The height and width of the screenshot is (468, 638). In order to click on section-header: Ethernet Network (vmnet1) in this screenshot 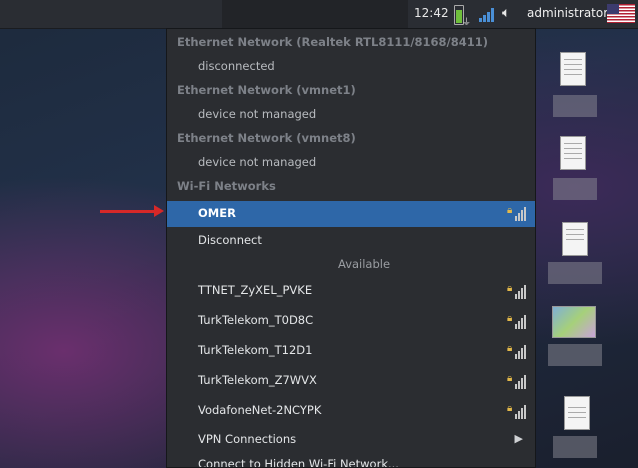, I will do `click(266, 90)`.